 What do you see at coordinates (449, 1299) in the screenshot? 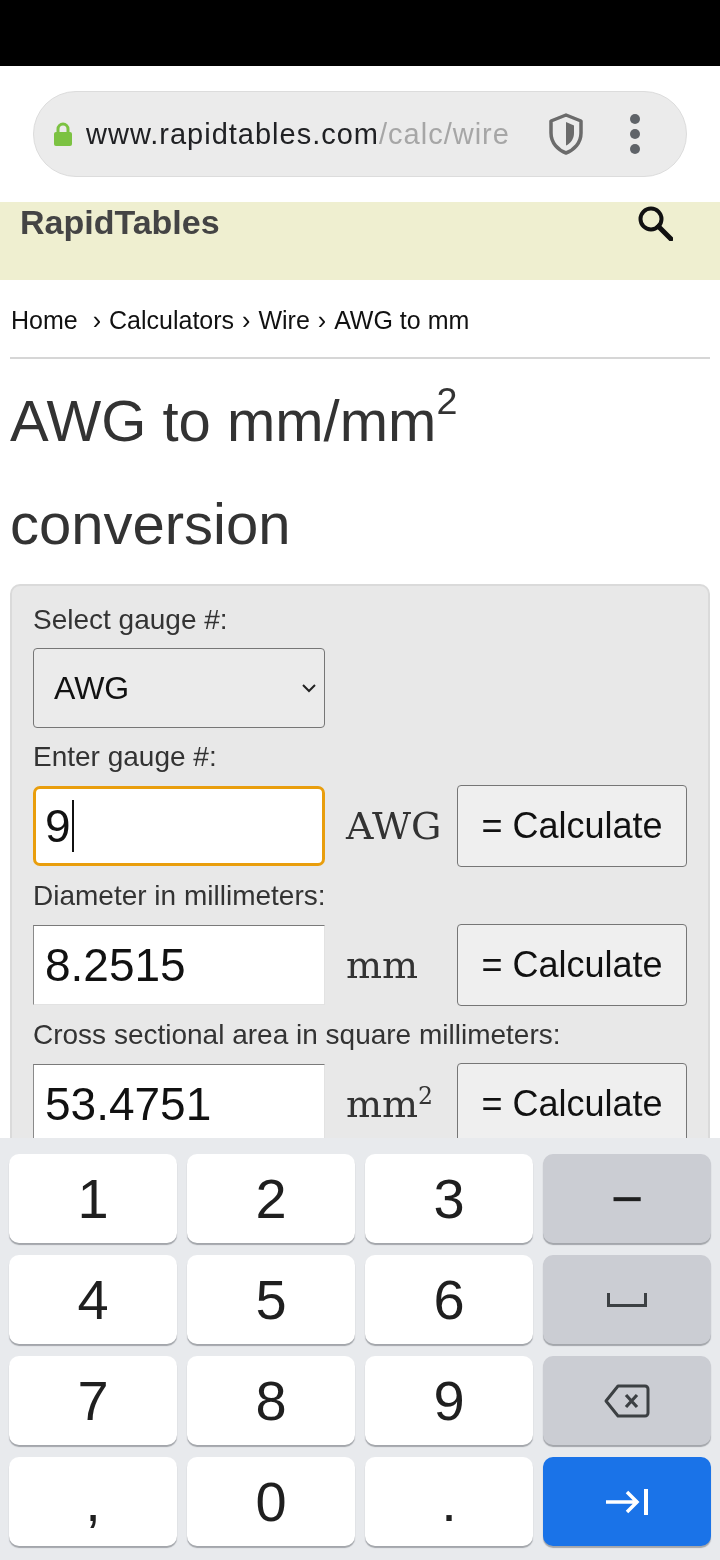
I see `keyboard-key: 6` at bounding box center [449, 1299].